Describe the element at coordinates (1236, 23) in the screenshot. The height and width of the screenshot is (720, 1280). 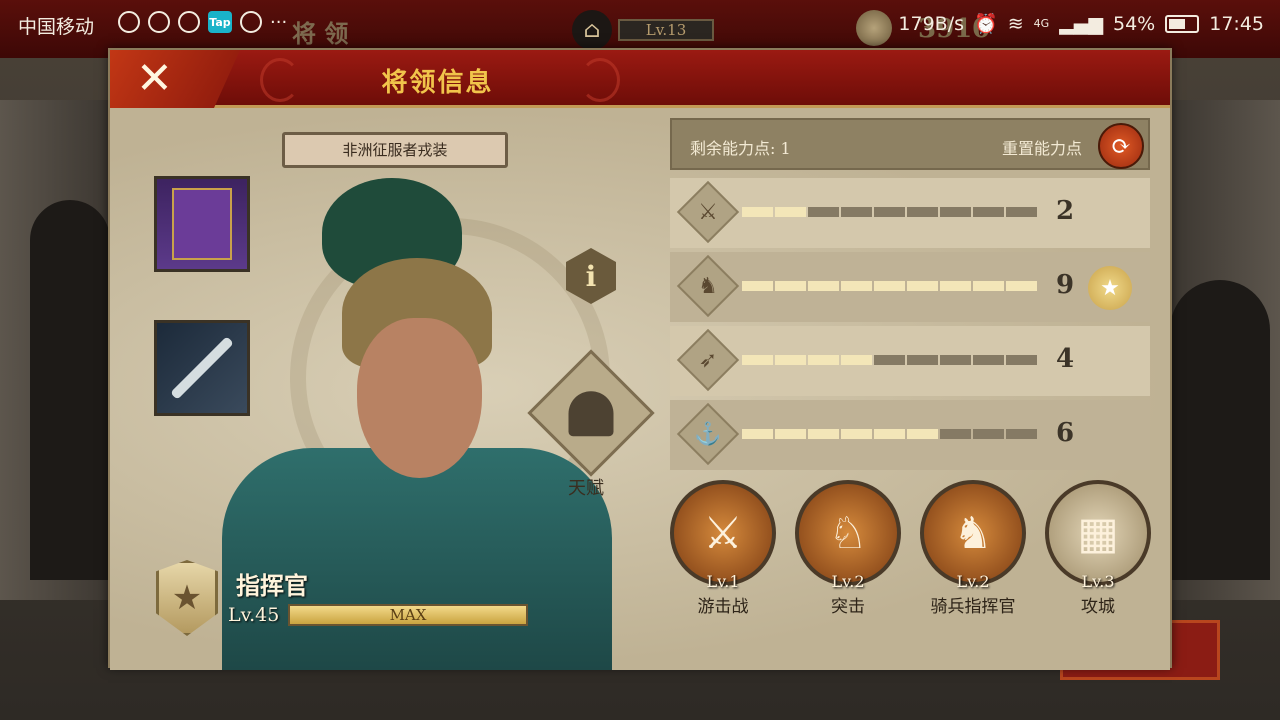
I see `clock-time: 17:45` at that location.